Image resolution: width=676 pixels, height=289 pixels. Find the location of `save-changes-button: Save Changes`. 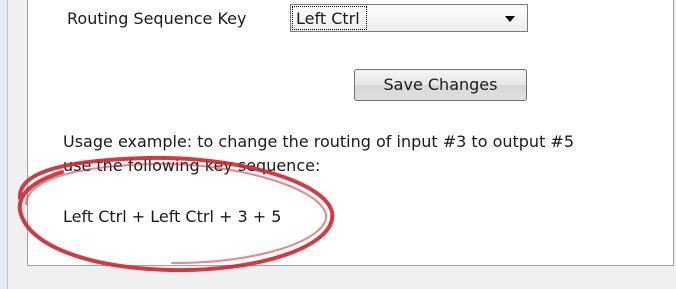

save-changes-button: Save Changes is located at coordinates (440, 85).